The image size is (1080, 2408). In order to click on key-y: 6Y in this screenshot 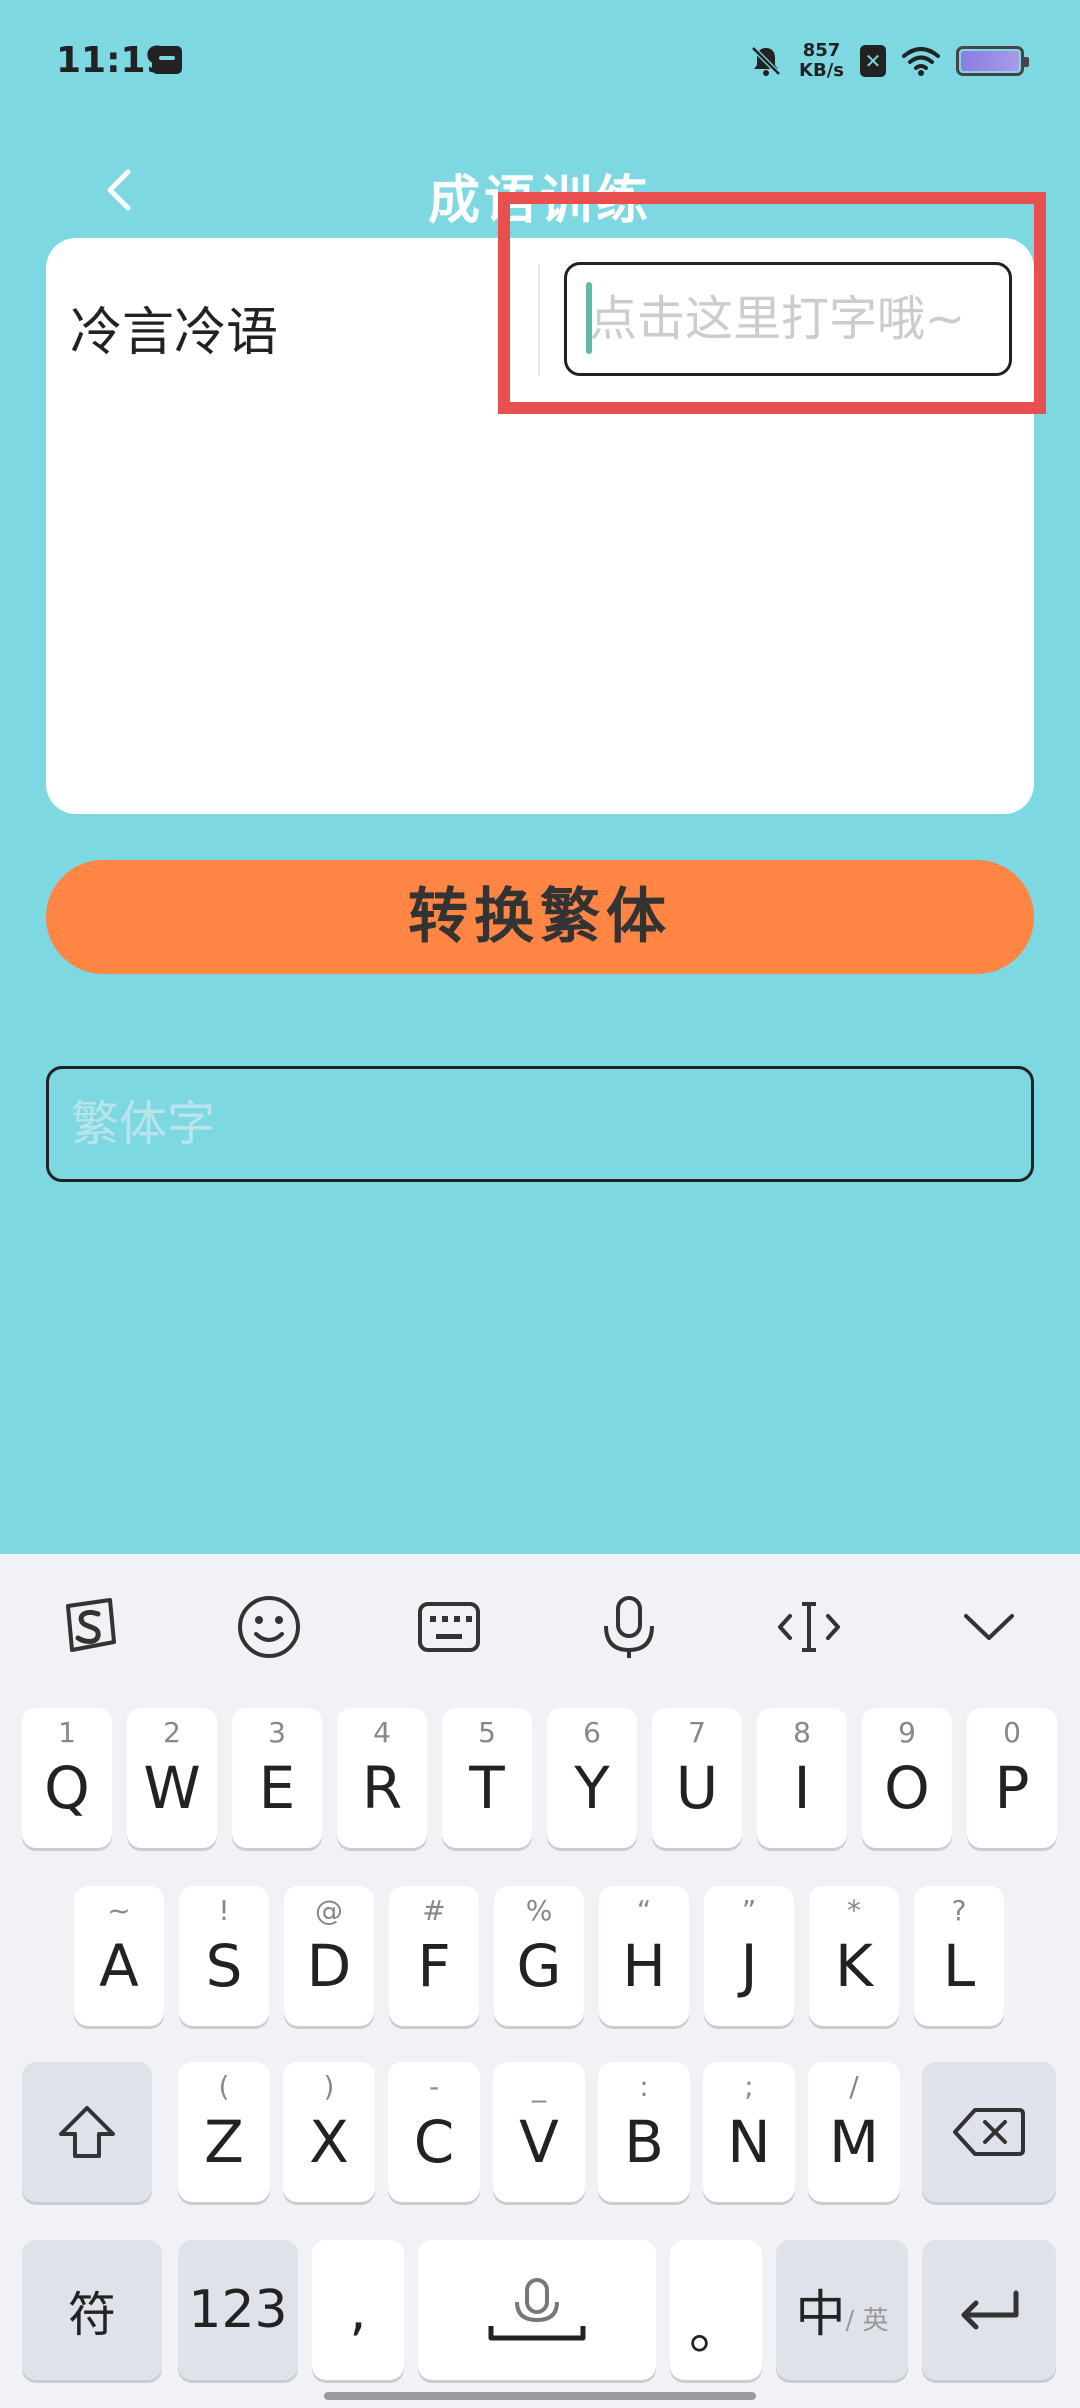, I will do `click(592, 1778)`.